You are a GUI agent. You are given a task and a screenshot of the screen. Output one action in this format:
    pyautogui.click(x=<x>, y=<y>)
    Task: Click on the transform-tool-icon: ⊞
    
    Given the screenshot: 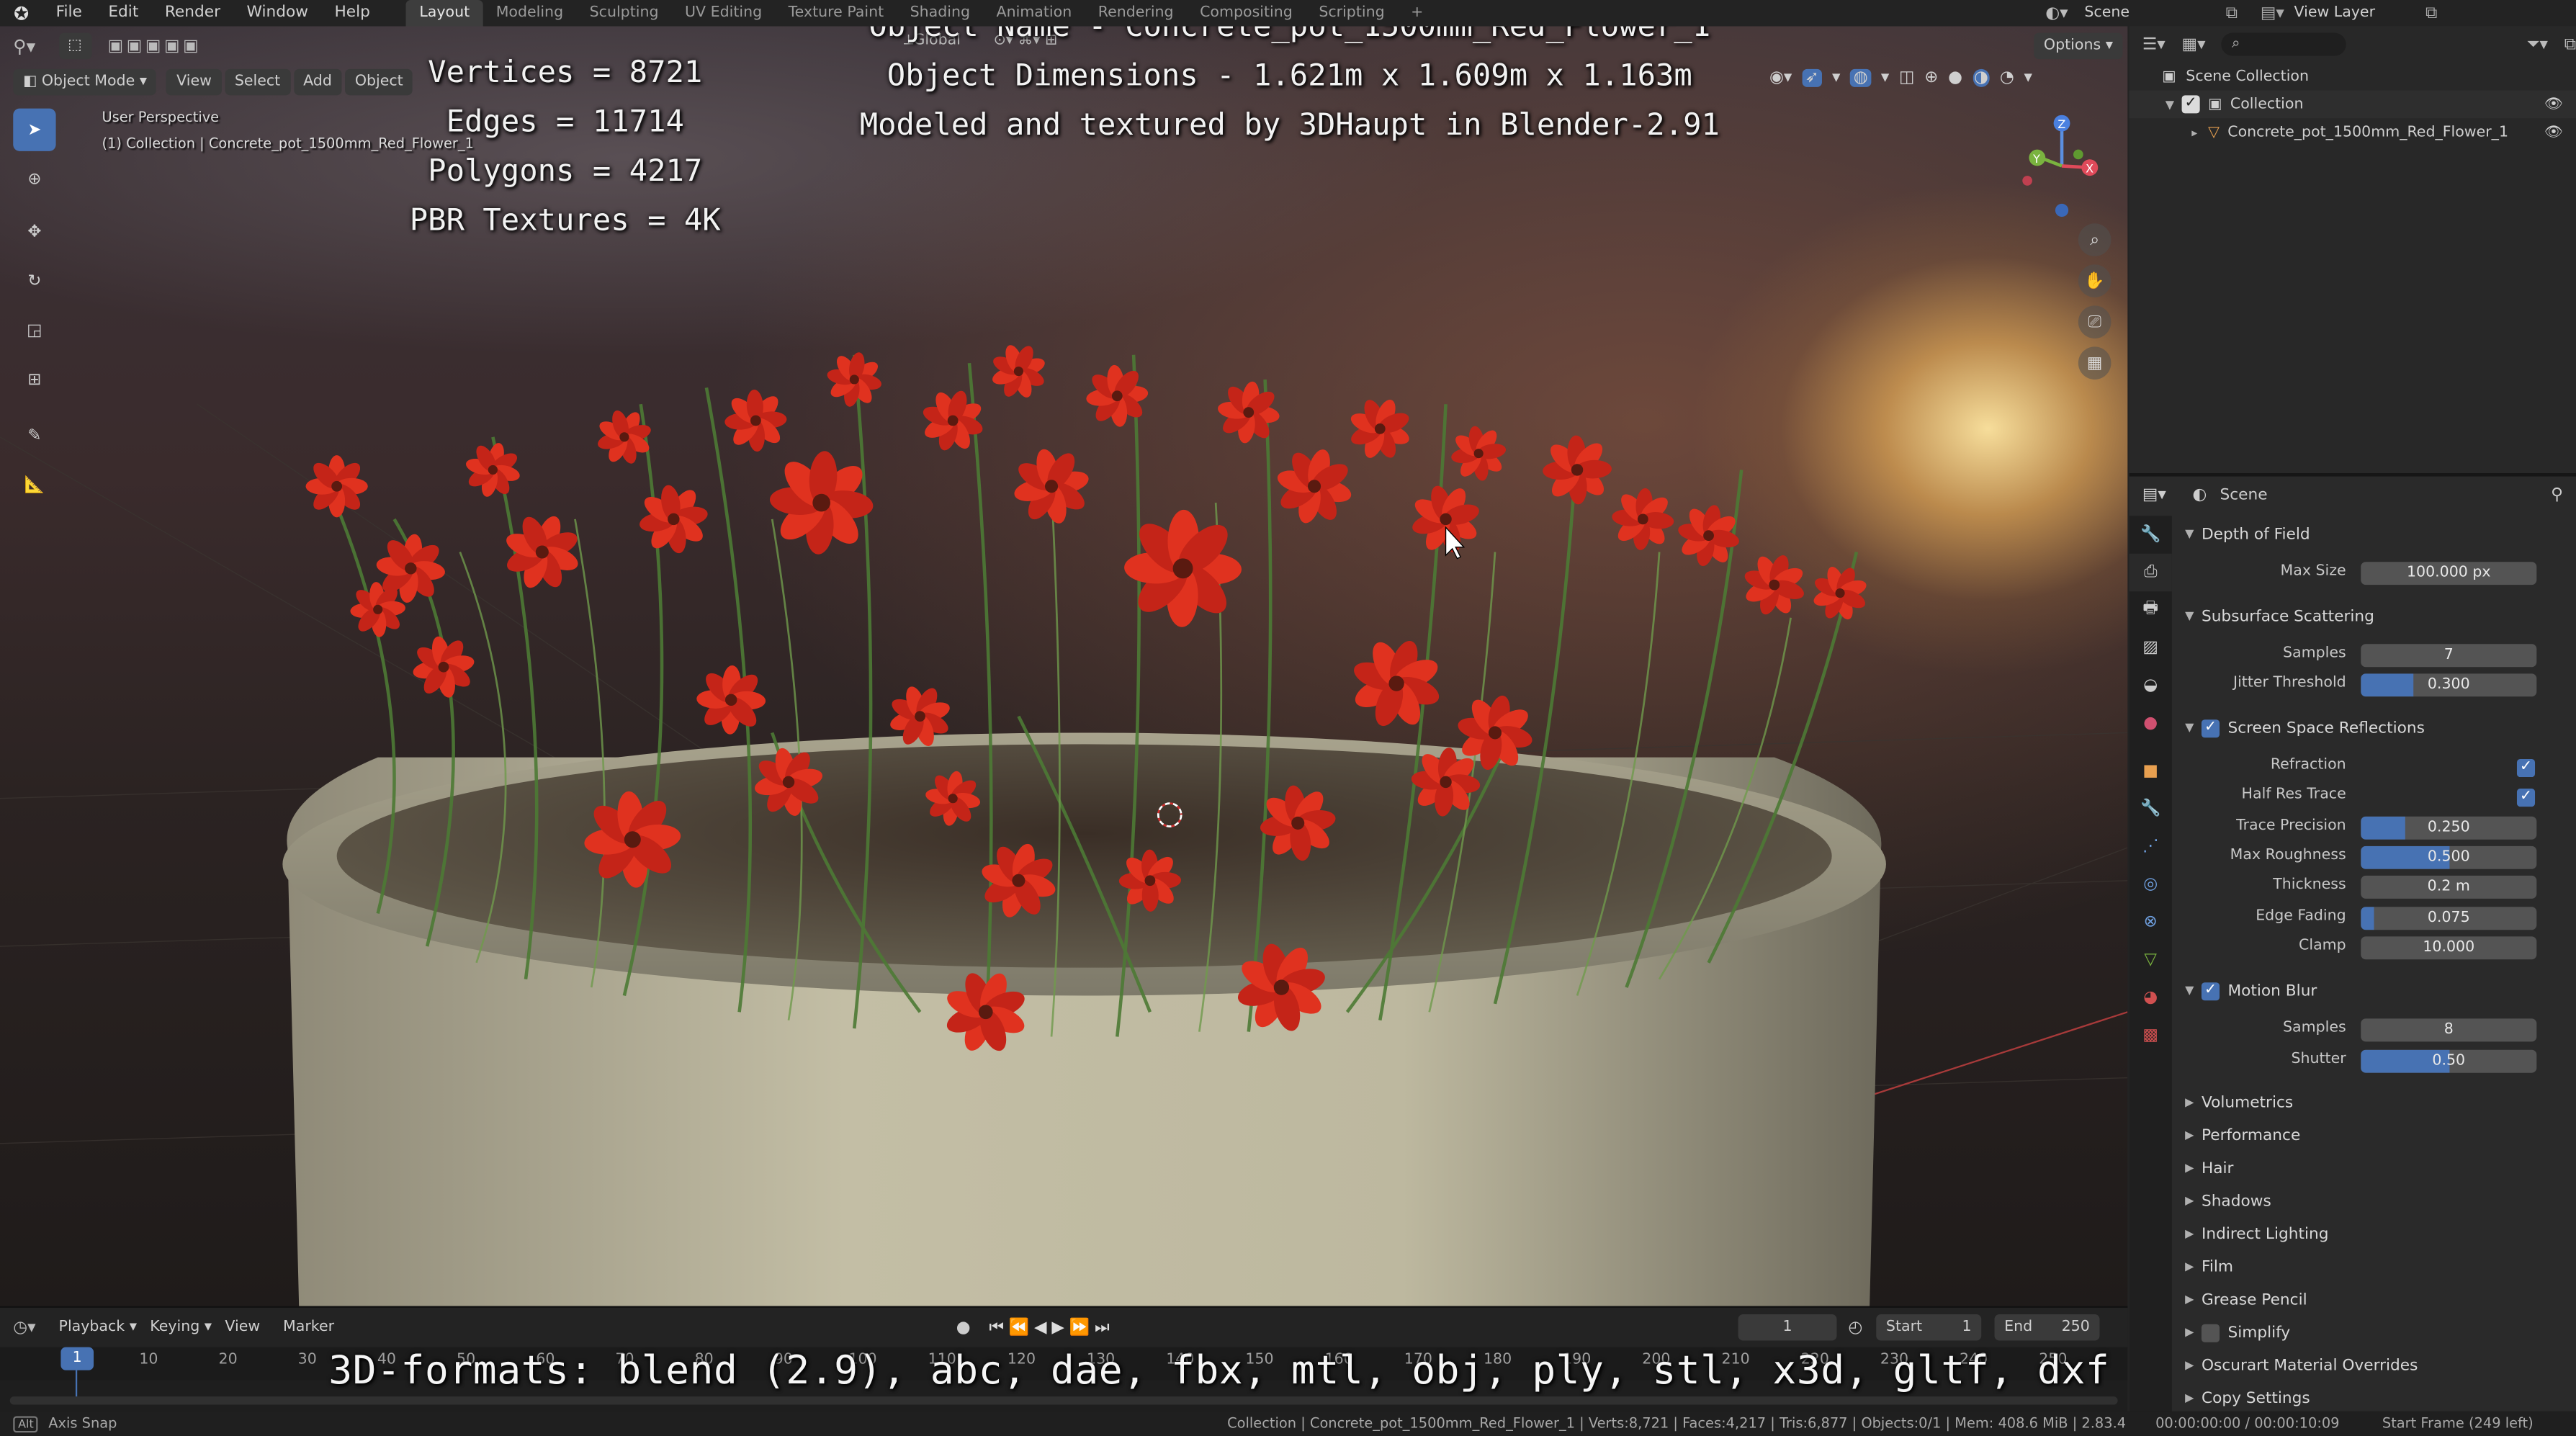 What is the action you would take?
    pyautogui.click(x=34, y=379)
    